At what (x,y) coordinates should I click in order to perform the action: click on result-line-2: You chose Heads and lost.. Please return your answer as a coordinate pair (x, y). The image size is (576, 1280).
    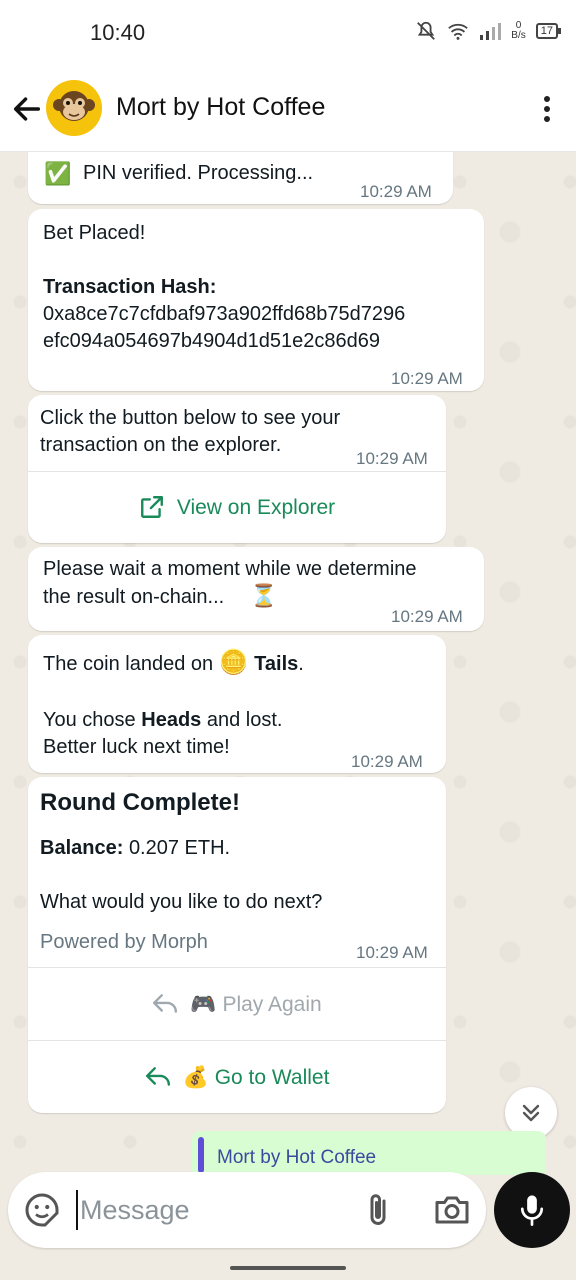
    Looking at the image, I should click on (163, 720).